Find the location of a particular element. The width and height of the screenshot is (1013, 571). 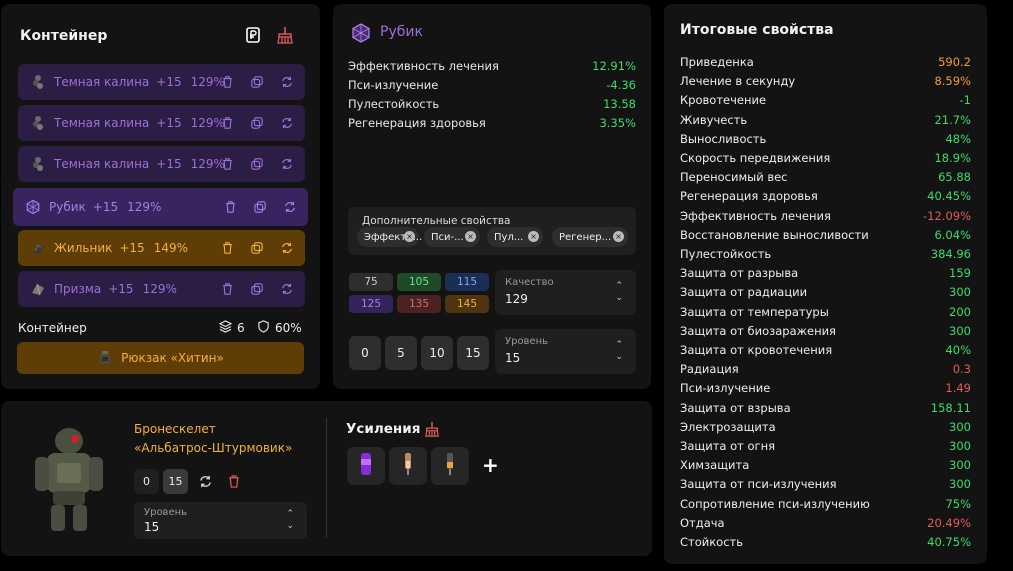

container-item-row: Рубик +15 129% is located at coordinates (160, 207).